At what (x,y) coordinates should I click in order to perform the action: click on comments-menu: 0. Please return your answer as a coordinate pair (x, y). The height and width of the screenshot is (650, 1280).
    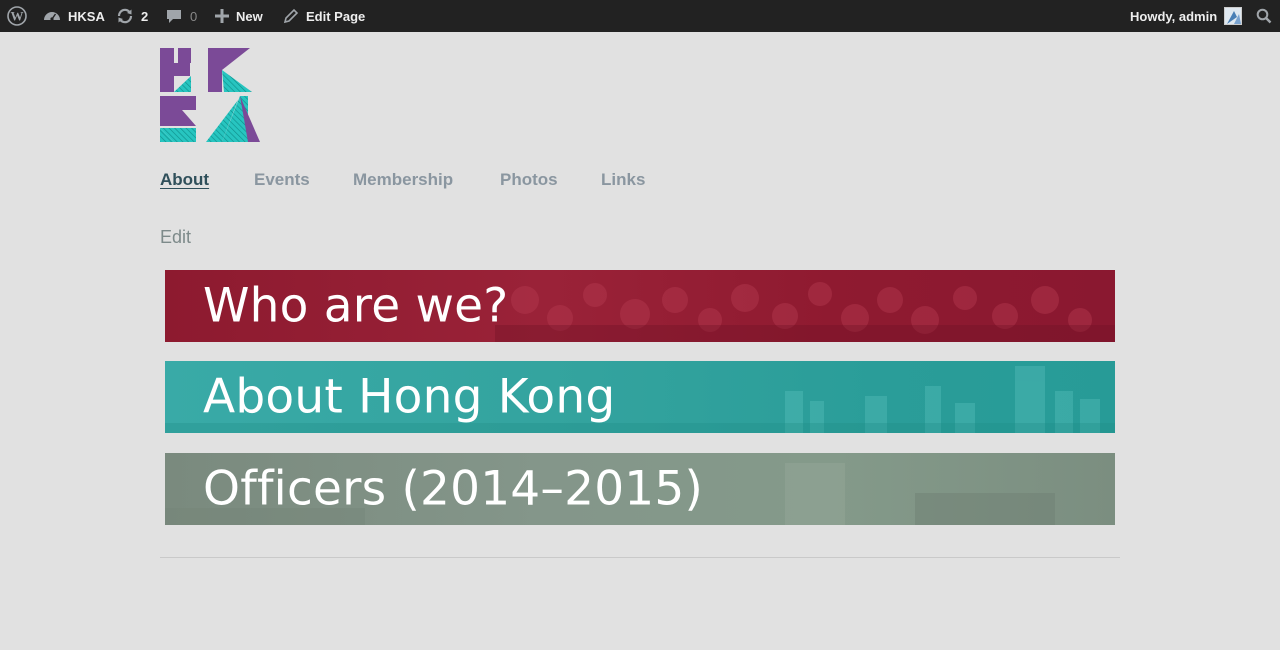
    Looking at the image, I should click on (181, 16).